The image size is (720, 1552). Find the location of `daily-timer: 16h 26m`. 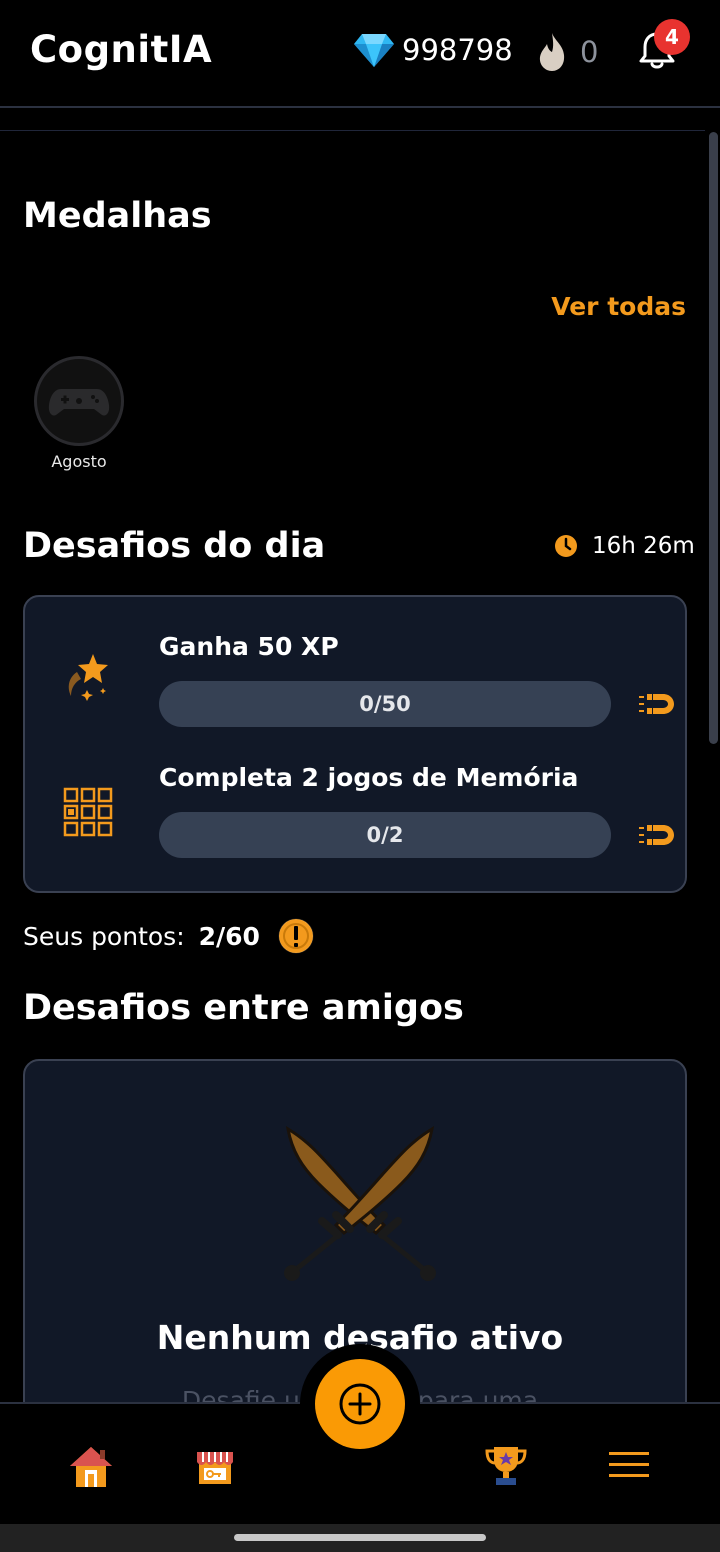

daily-timer: 16h 26m is located at coordinates (624, 546).